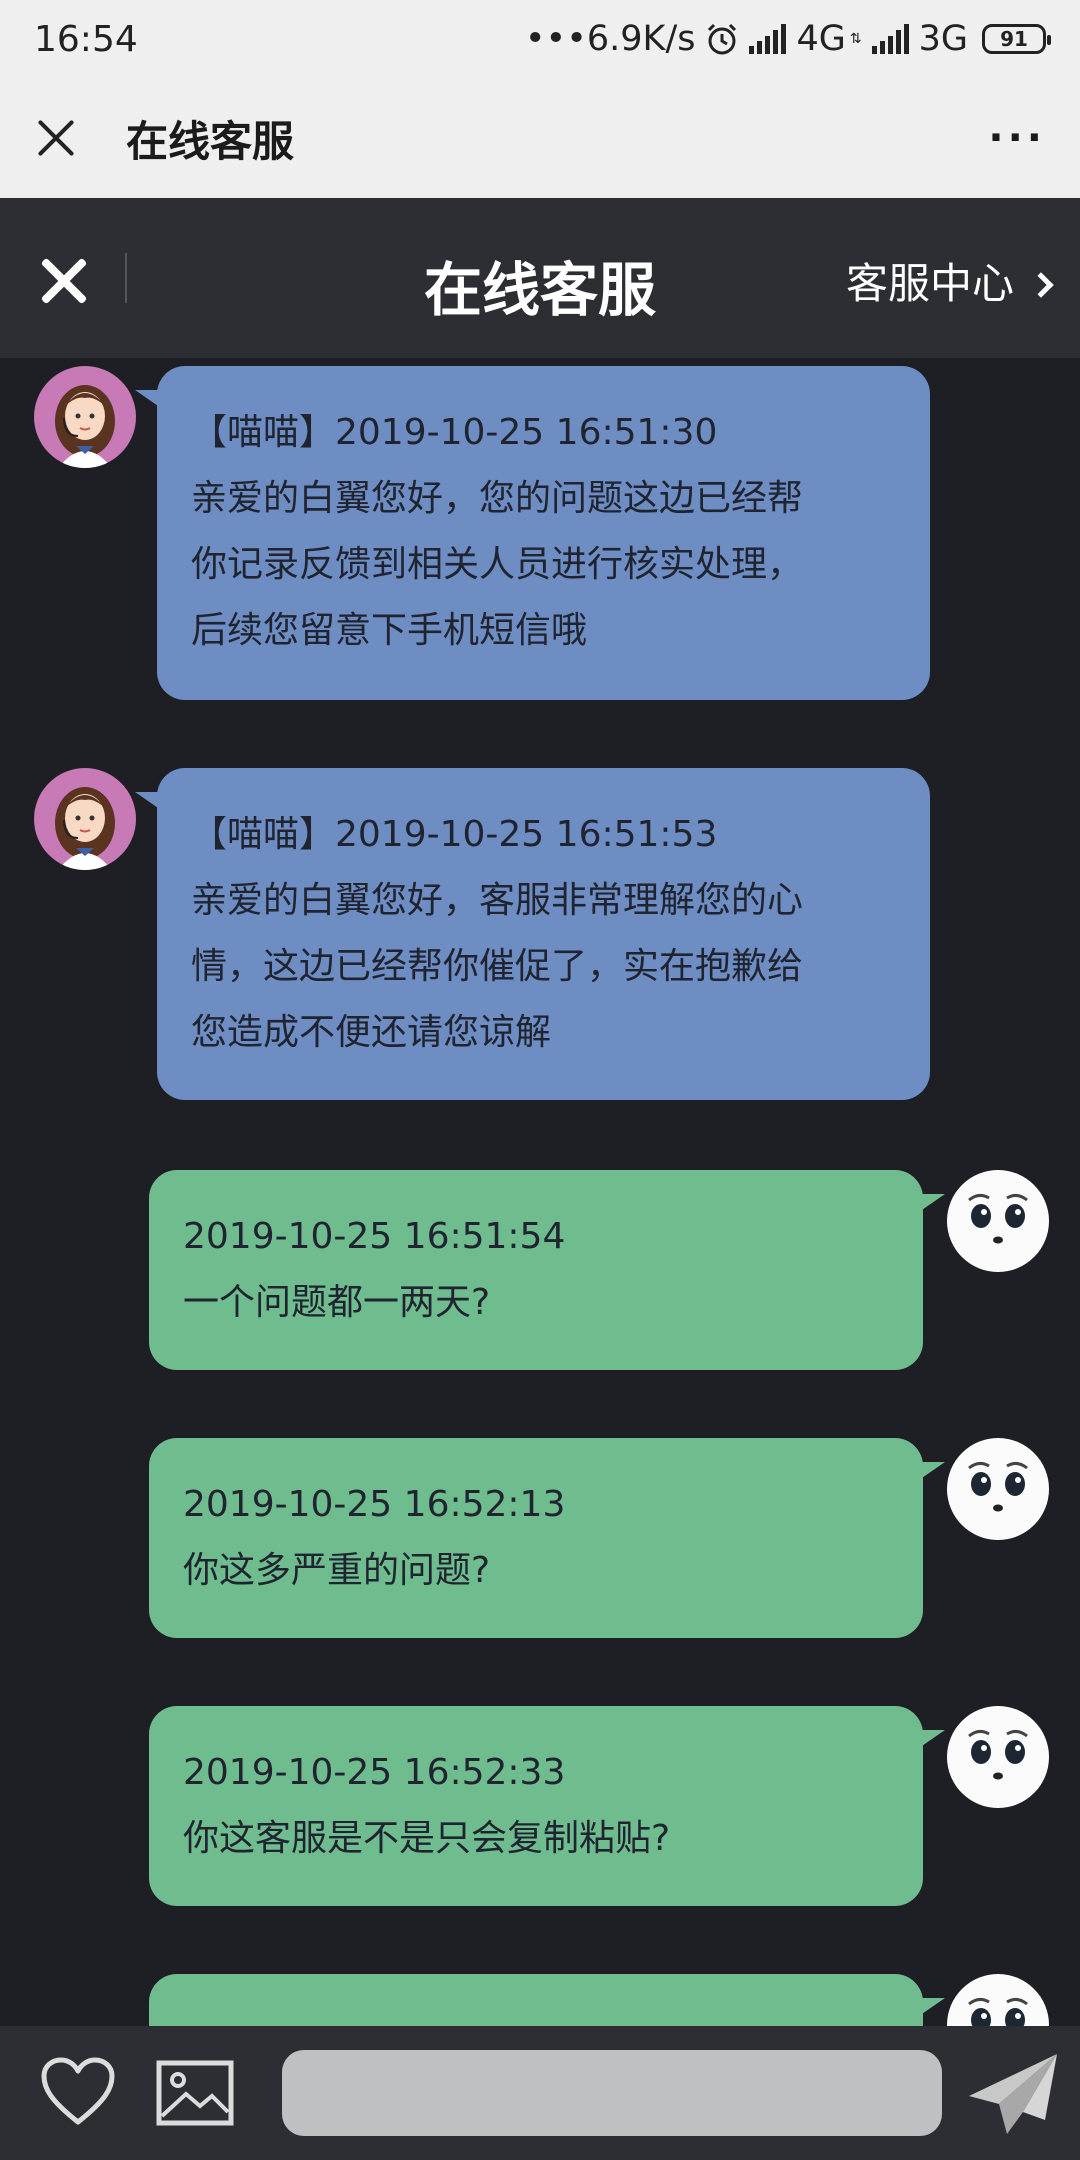 This screenshot has width=1080, height=2160. I want to click on message-line: 【喵喵】2019-10-25 16:51:30, so click(454, 432).